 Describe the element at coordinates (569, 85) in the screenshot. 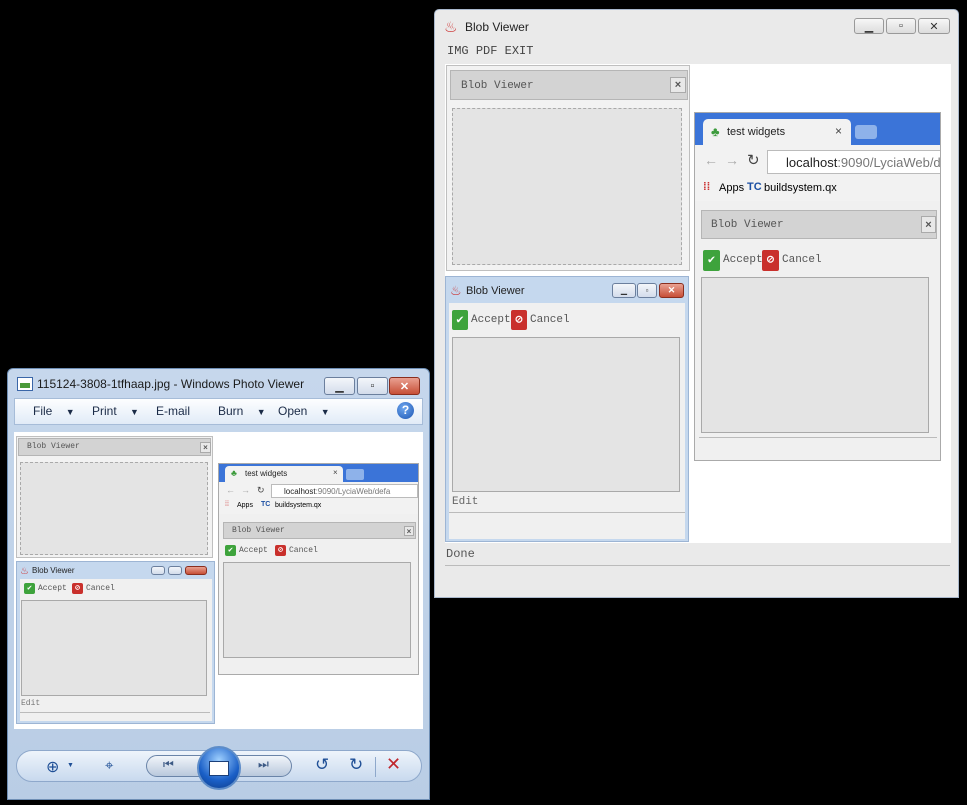

I see `blob-panel-header: Blob Viewer ×` at that location.